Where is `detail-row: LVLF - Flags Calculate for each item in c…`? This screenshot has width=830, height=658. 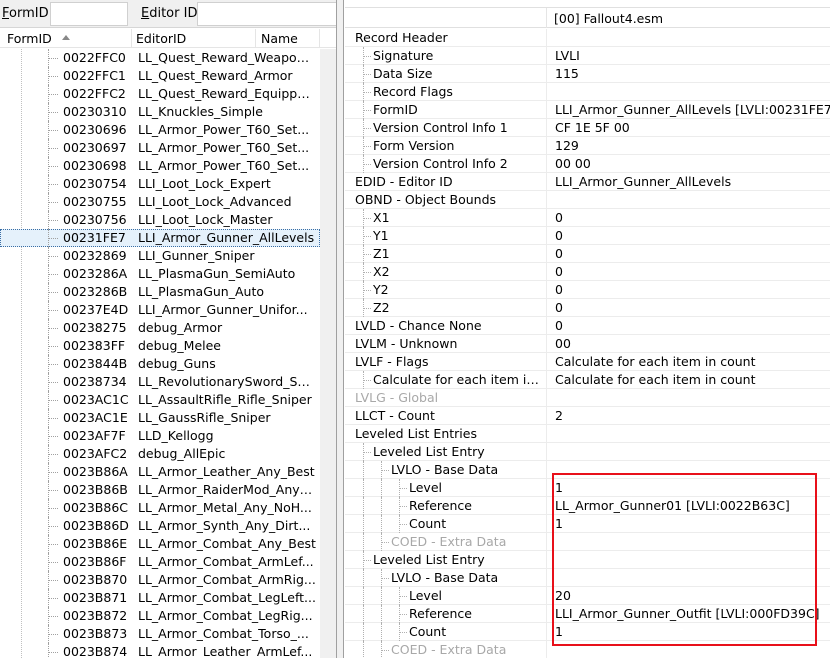 detail-row: LVLF - Flags Calculate for each item in c… is located at coordinates (587, 362).